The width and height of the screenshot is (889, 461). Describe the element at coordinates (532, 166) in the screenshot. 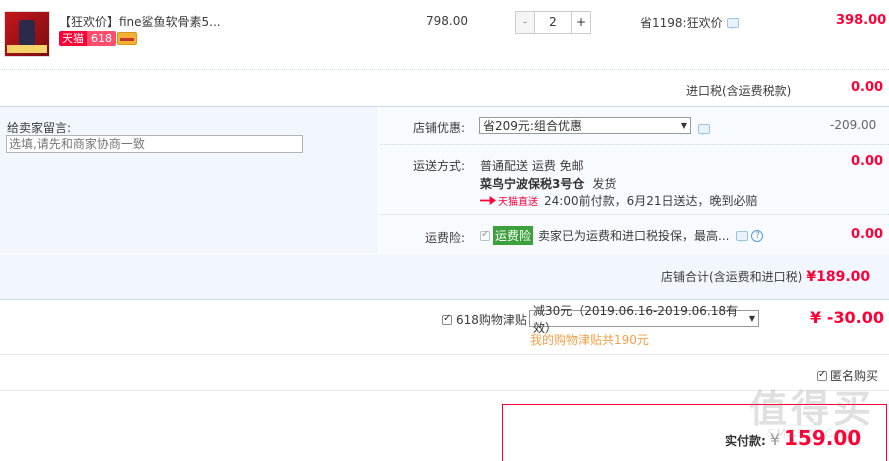

I see `shipping-method: 普通配送 运费 免邮` at that location.